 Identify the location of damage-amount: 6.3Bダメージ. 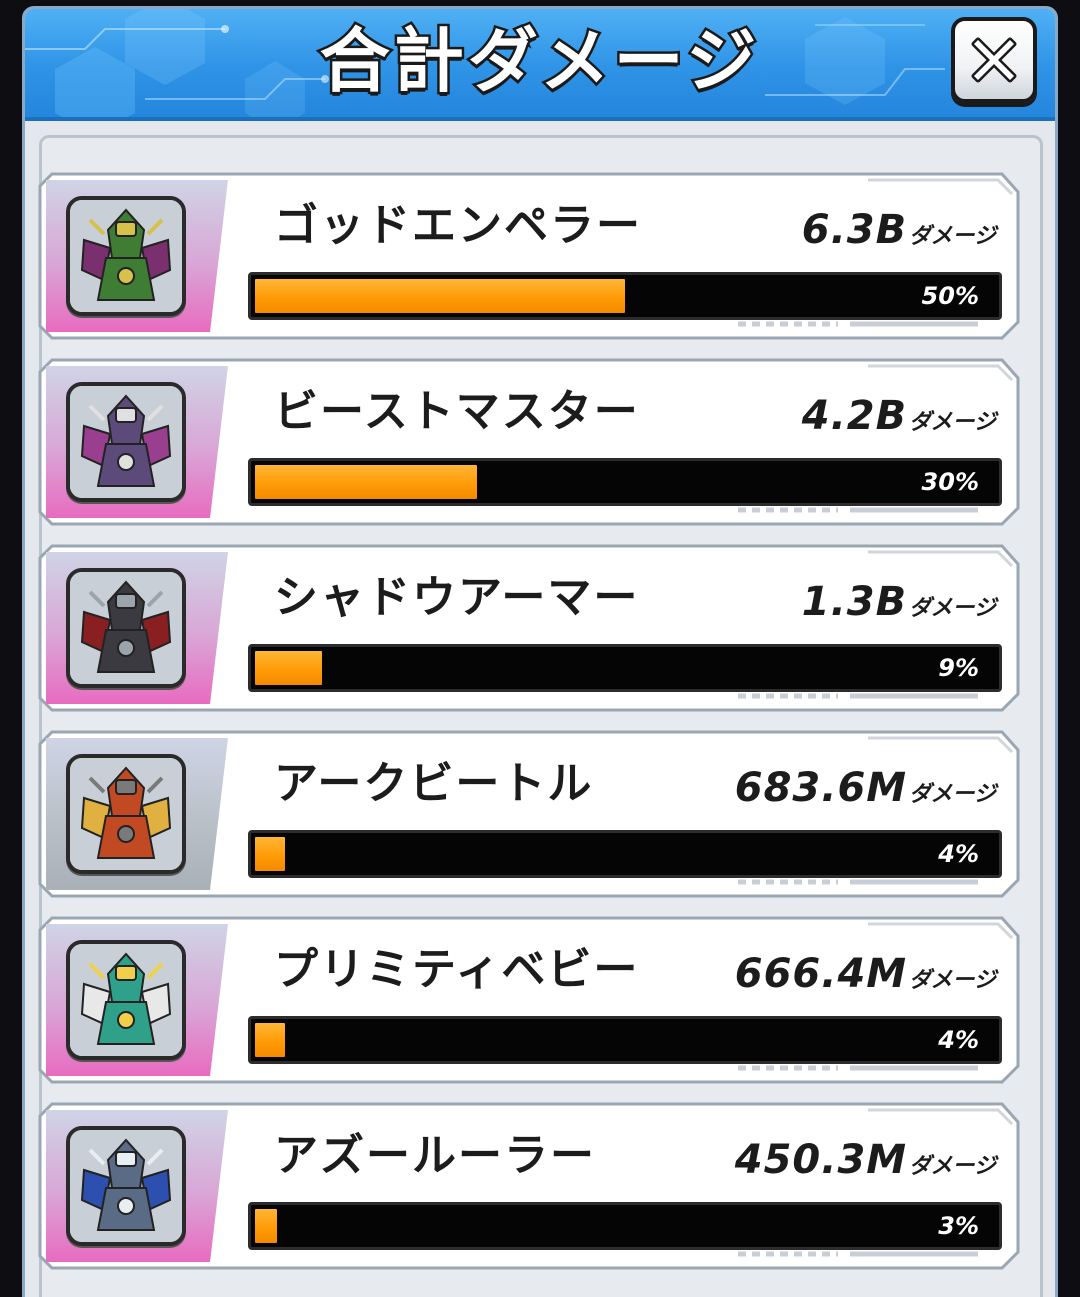
(899, 234).